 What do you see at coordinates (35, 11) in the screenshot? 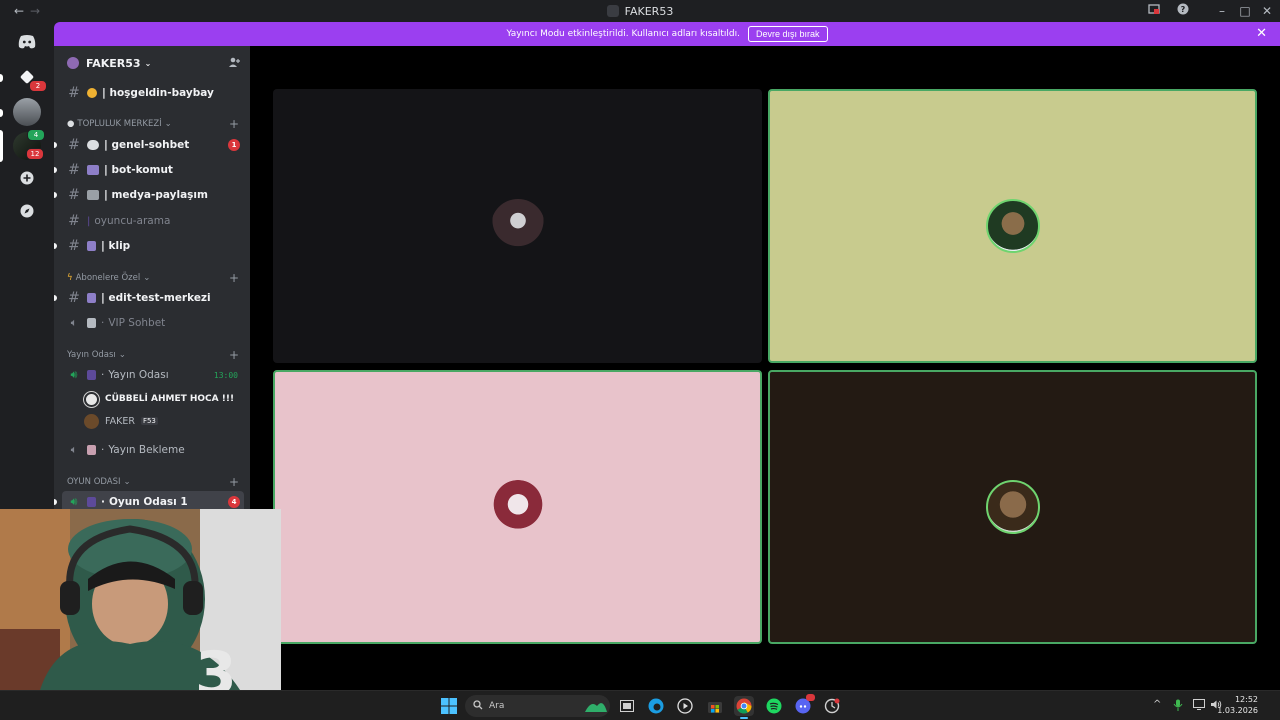
I see `forward-arrow-icon: →` at bounding box center [35, 11].